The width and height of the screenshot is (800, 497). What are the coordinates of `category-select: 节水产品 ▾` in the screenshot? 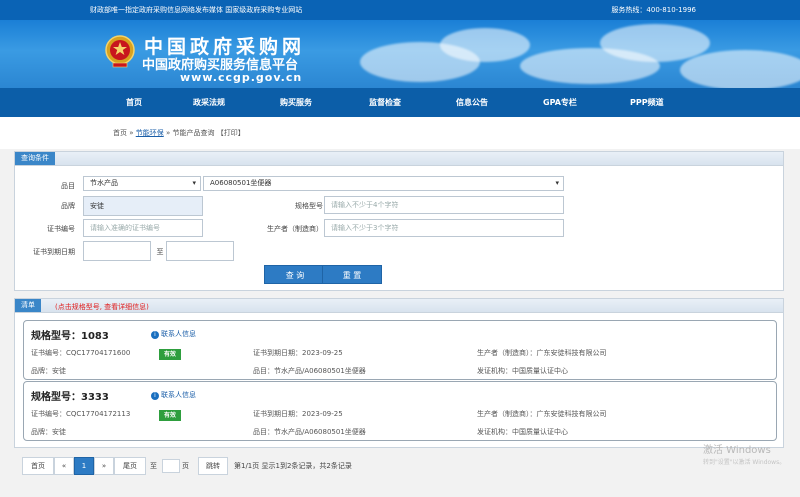 It's located at (142, 183).